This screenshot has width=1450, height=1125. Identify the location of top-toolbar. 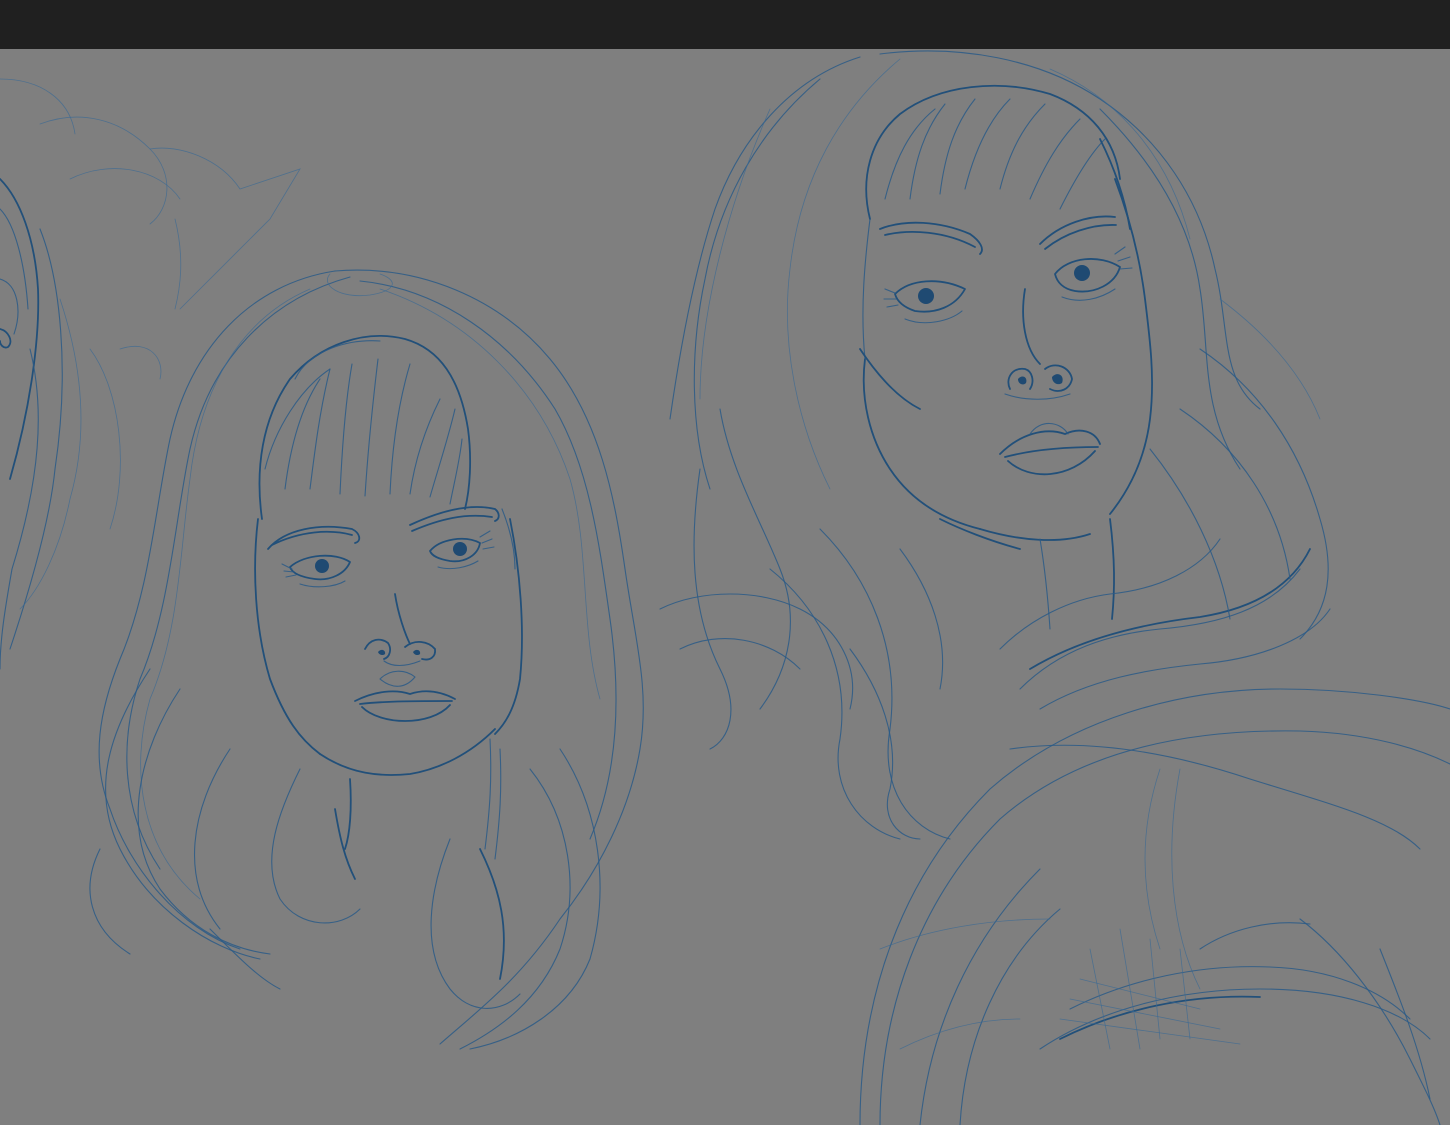
(725, 24).